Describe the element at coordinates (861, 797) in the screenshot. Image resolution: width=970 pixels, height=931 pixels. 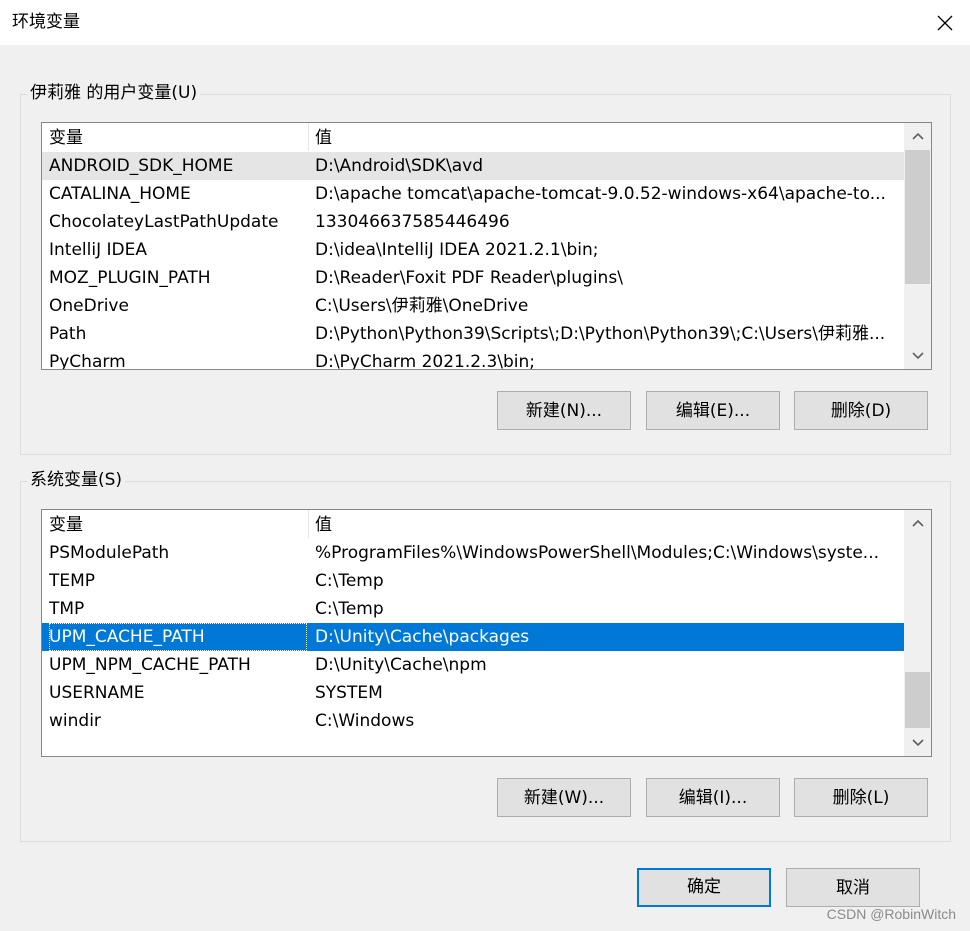
I see `system-delete-button: 删除(L)` at that location.